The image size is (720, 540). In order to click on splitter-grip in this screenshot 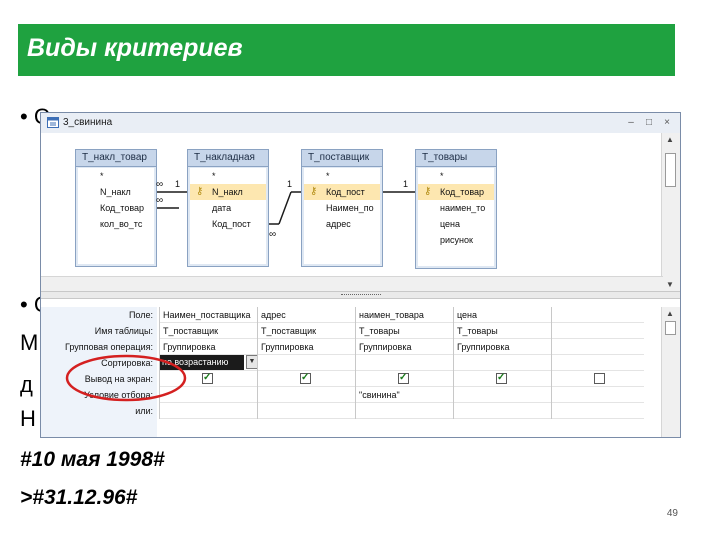, I will do `click(361, 295)`.